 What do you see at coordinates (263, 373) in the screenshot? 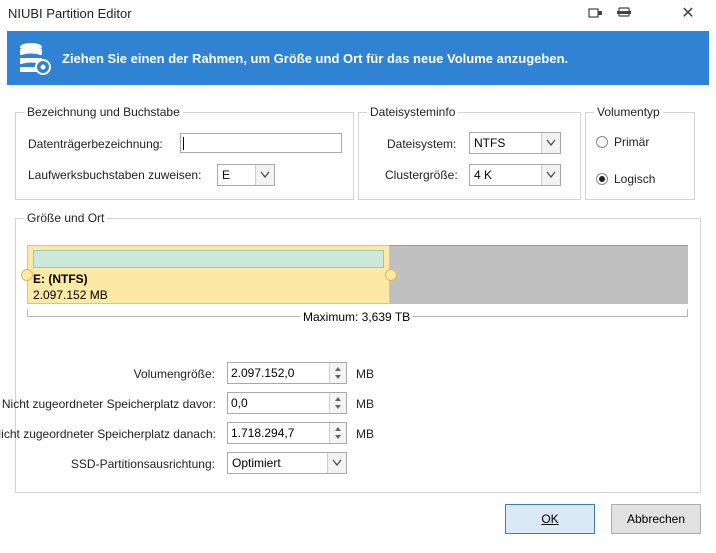
I see `volume-size-value: 2.097.152,0` at bounding box center [263, 373].